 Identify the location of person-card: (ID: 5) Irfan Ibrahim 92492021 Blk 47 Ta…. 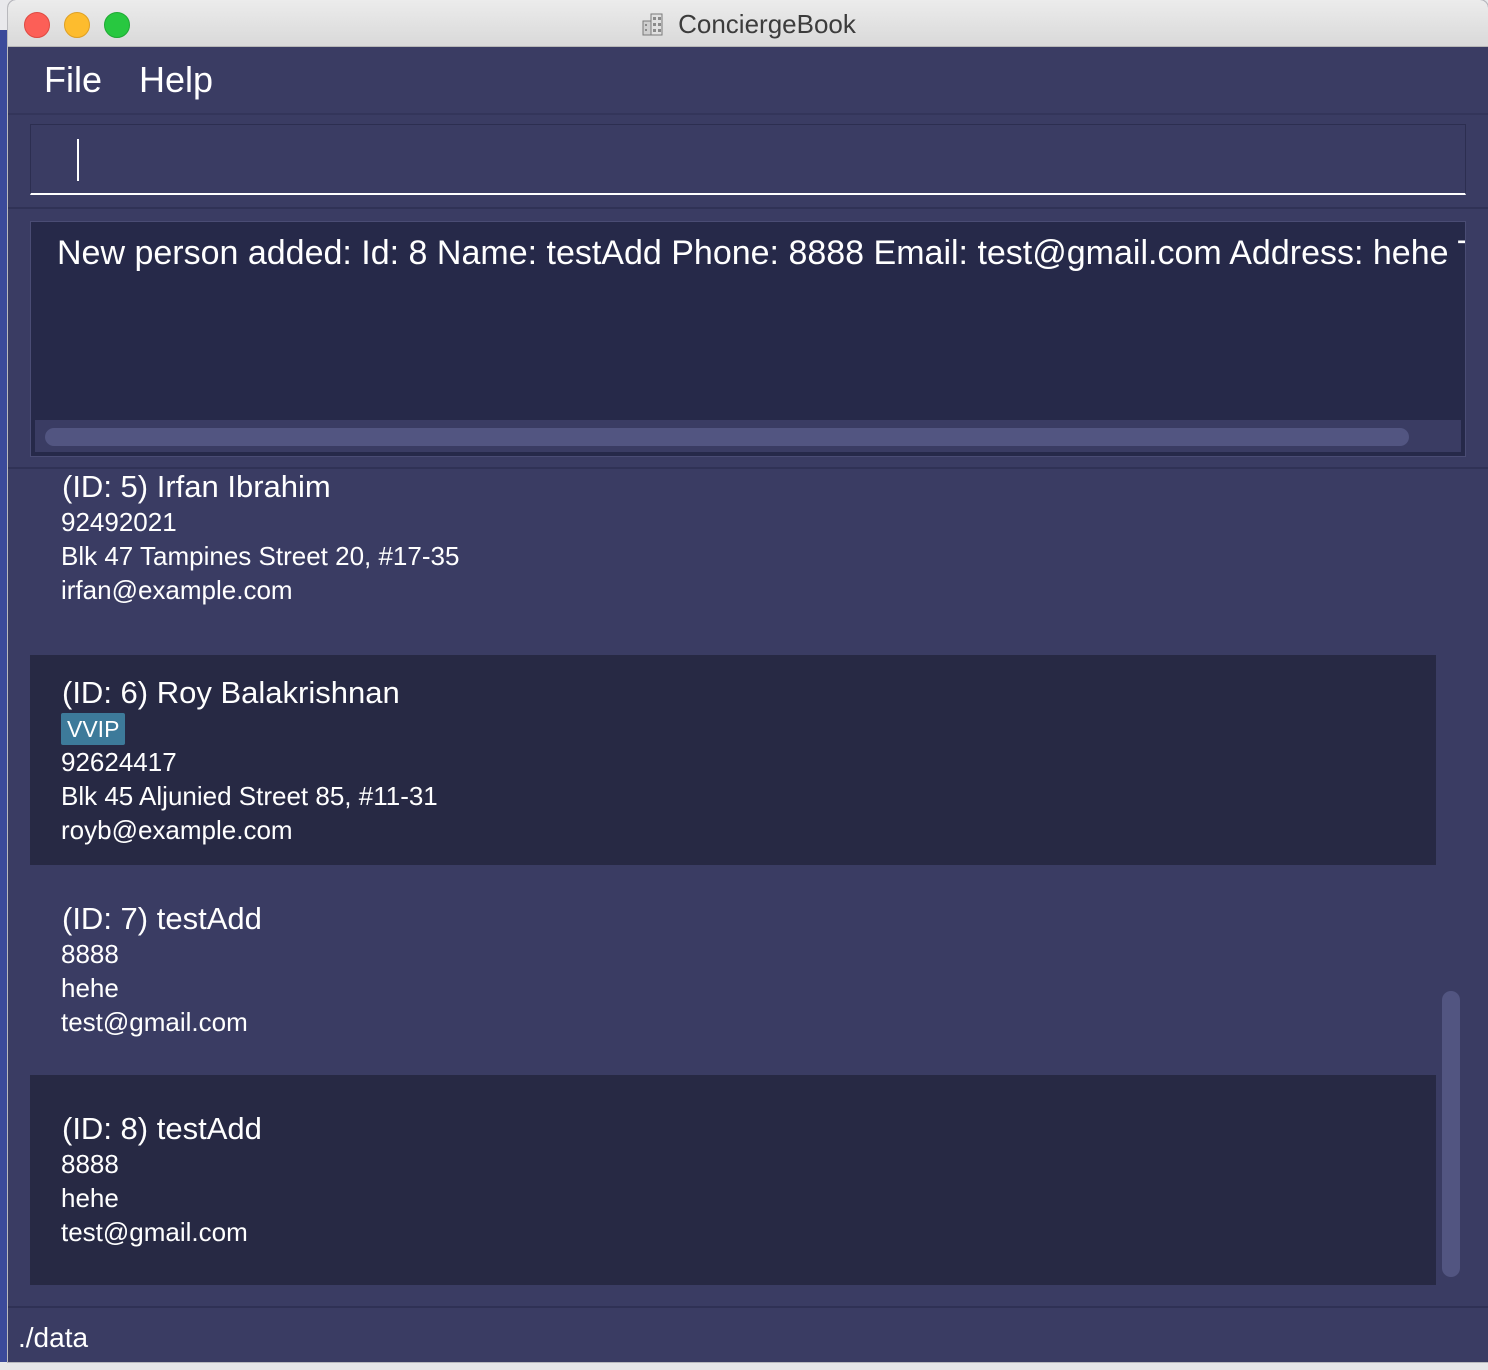
(733, 566).